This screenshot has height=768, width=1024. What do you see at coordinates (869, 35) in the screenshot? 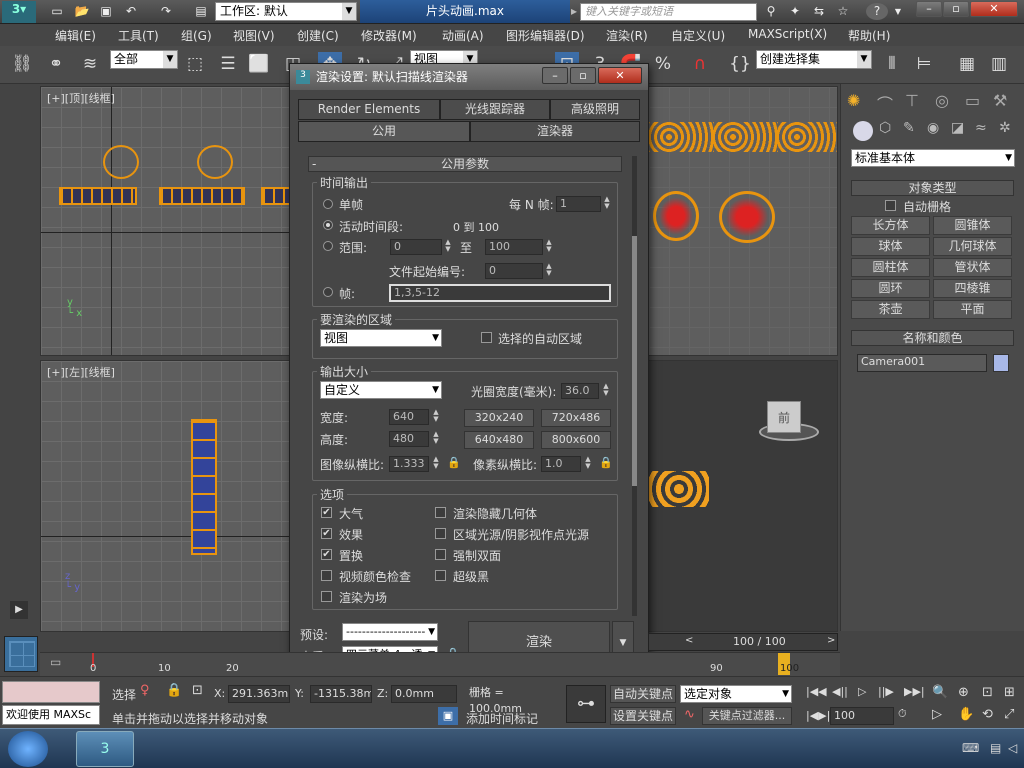
I see `menu-help: 帮助(H)` at bounding box center [869, 35].